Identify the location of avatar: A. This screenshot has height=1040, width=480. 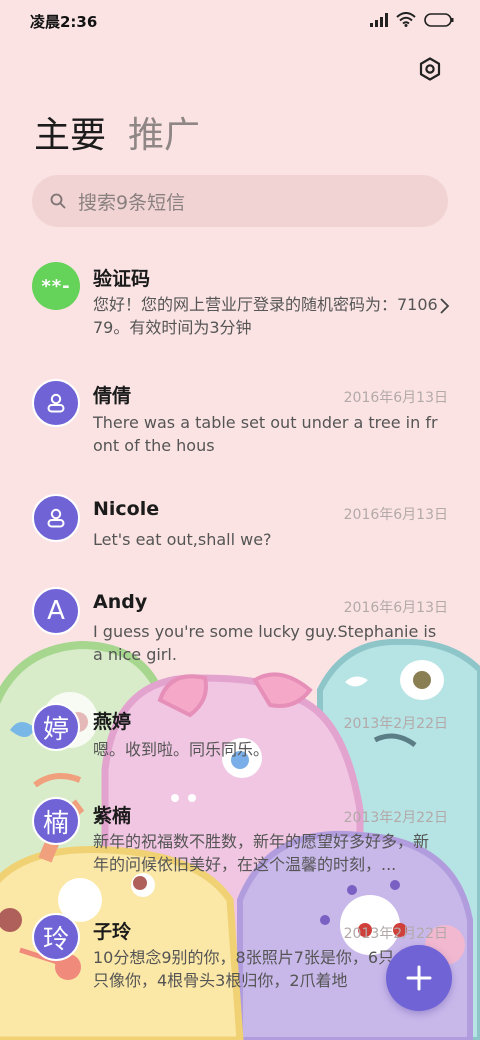
(56, 611).